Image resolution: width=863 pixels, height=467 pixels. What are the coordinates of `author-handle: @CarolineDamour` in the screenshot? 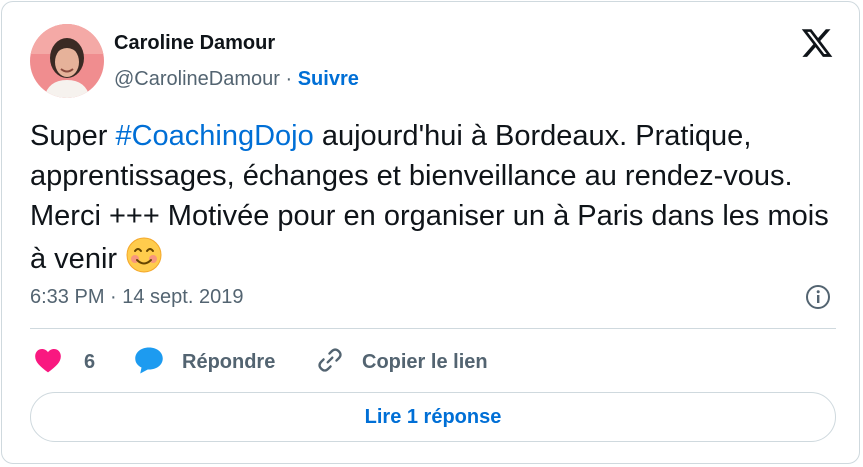 It's located at (197, 79).